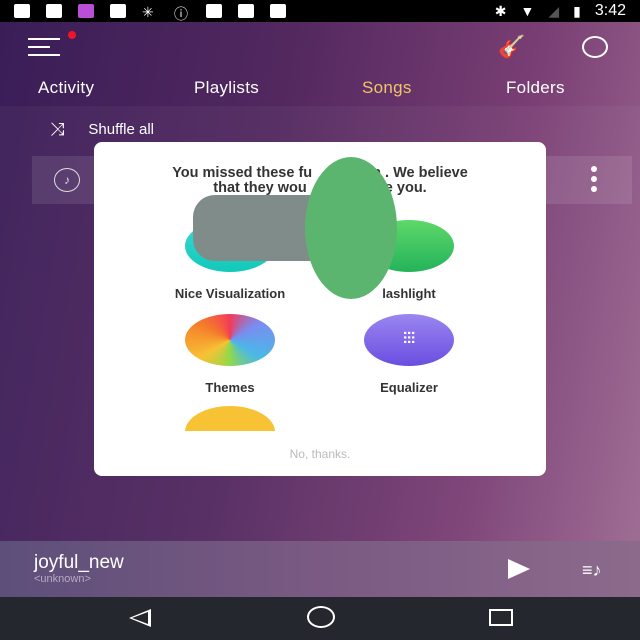 This screenshot has height=640, width=640. I want to click on android-icon, so click(278, 11).